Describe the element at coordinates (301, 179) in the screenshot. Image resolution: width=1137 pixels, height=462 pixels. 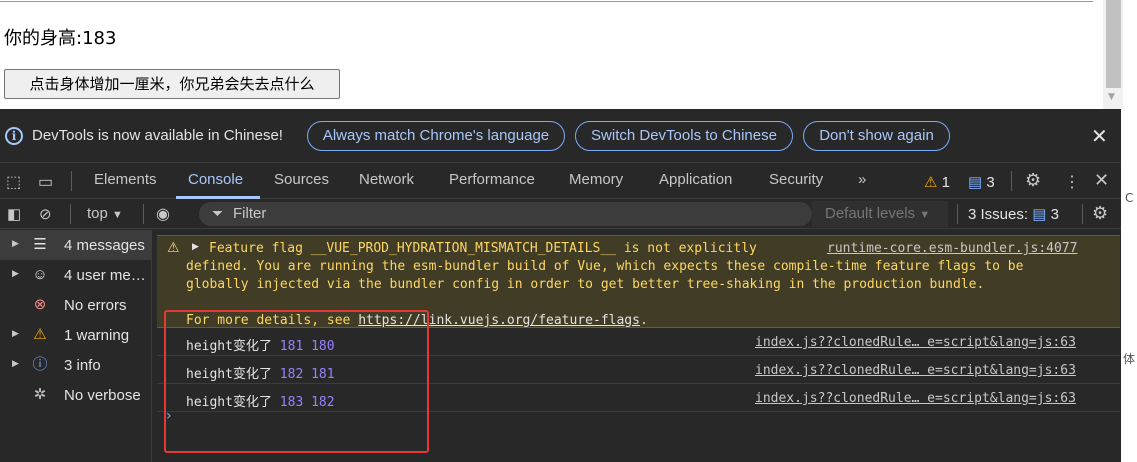
I see `tab-sources: Sources` at that location.